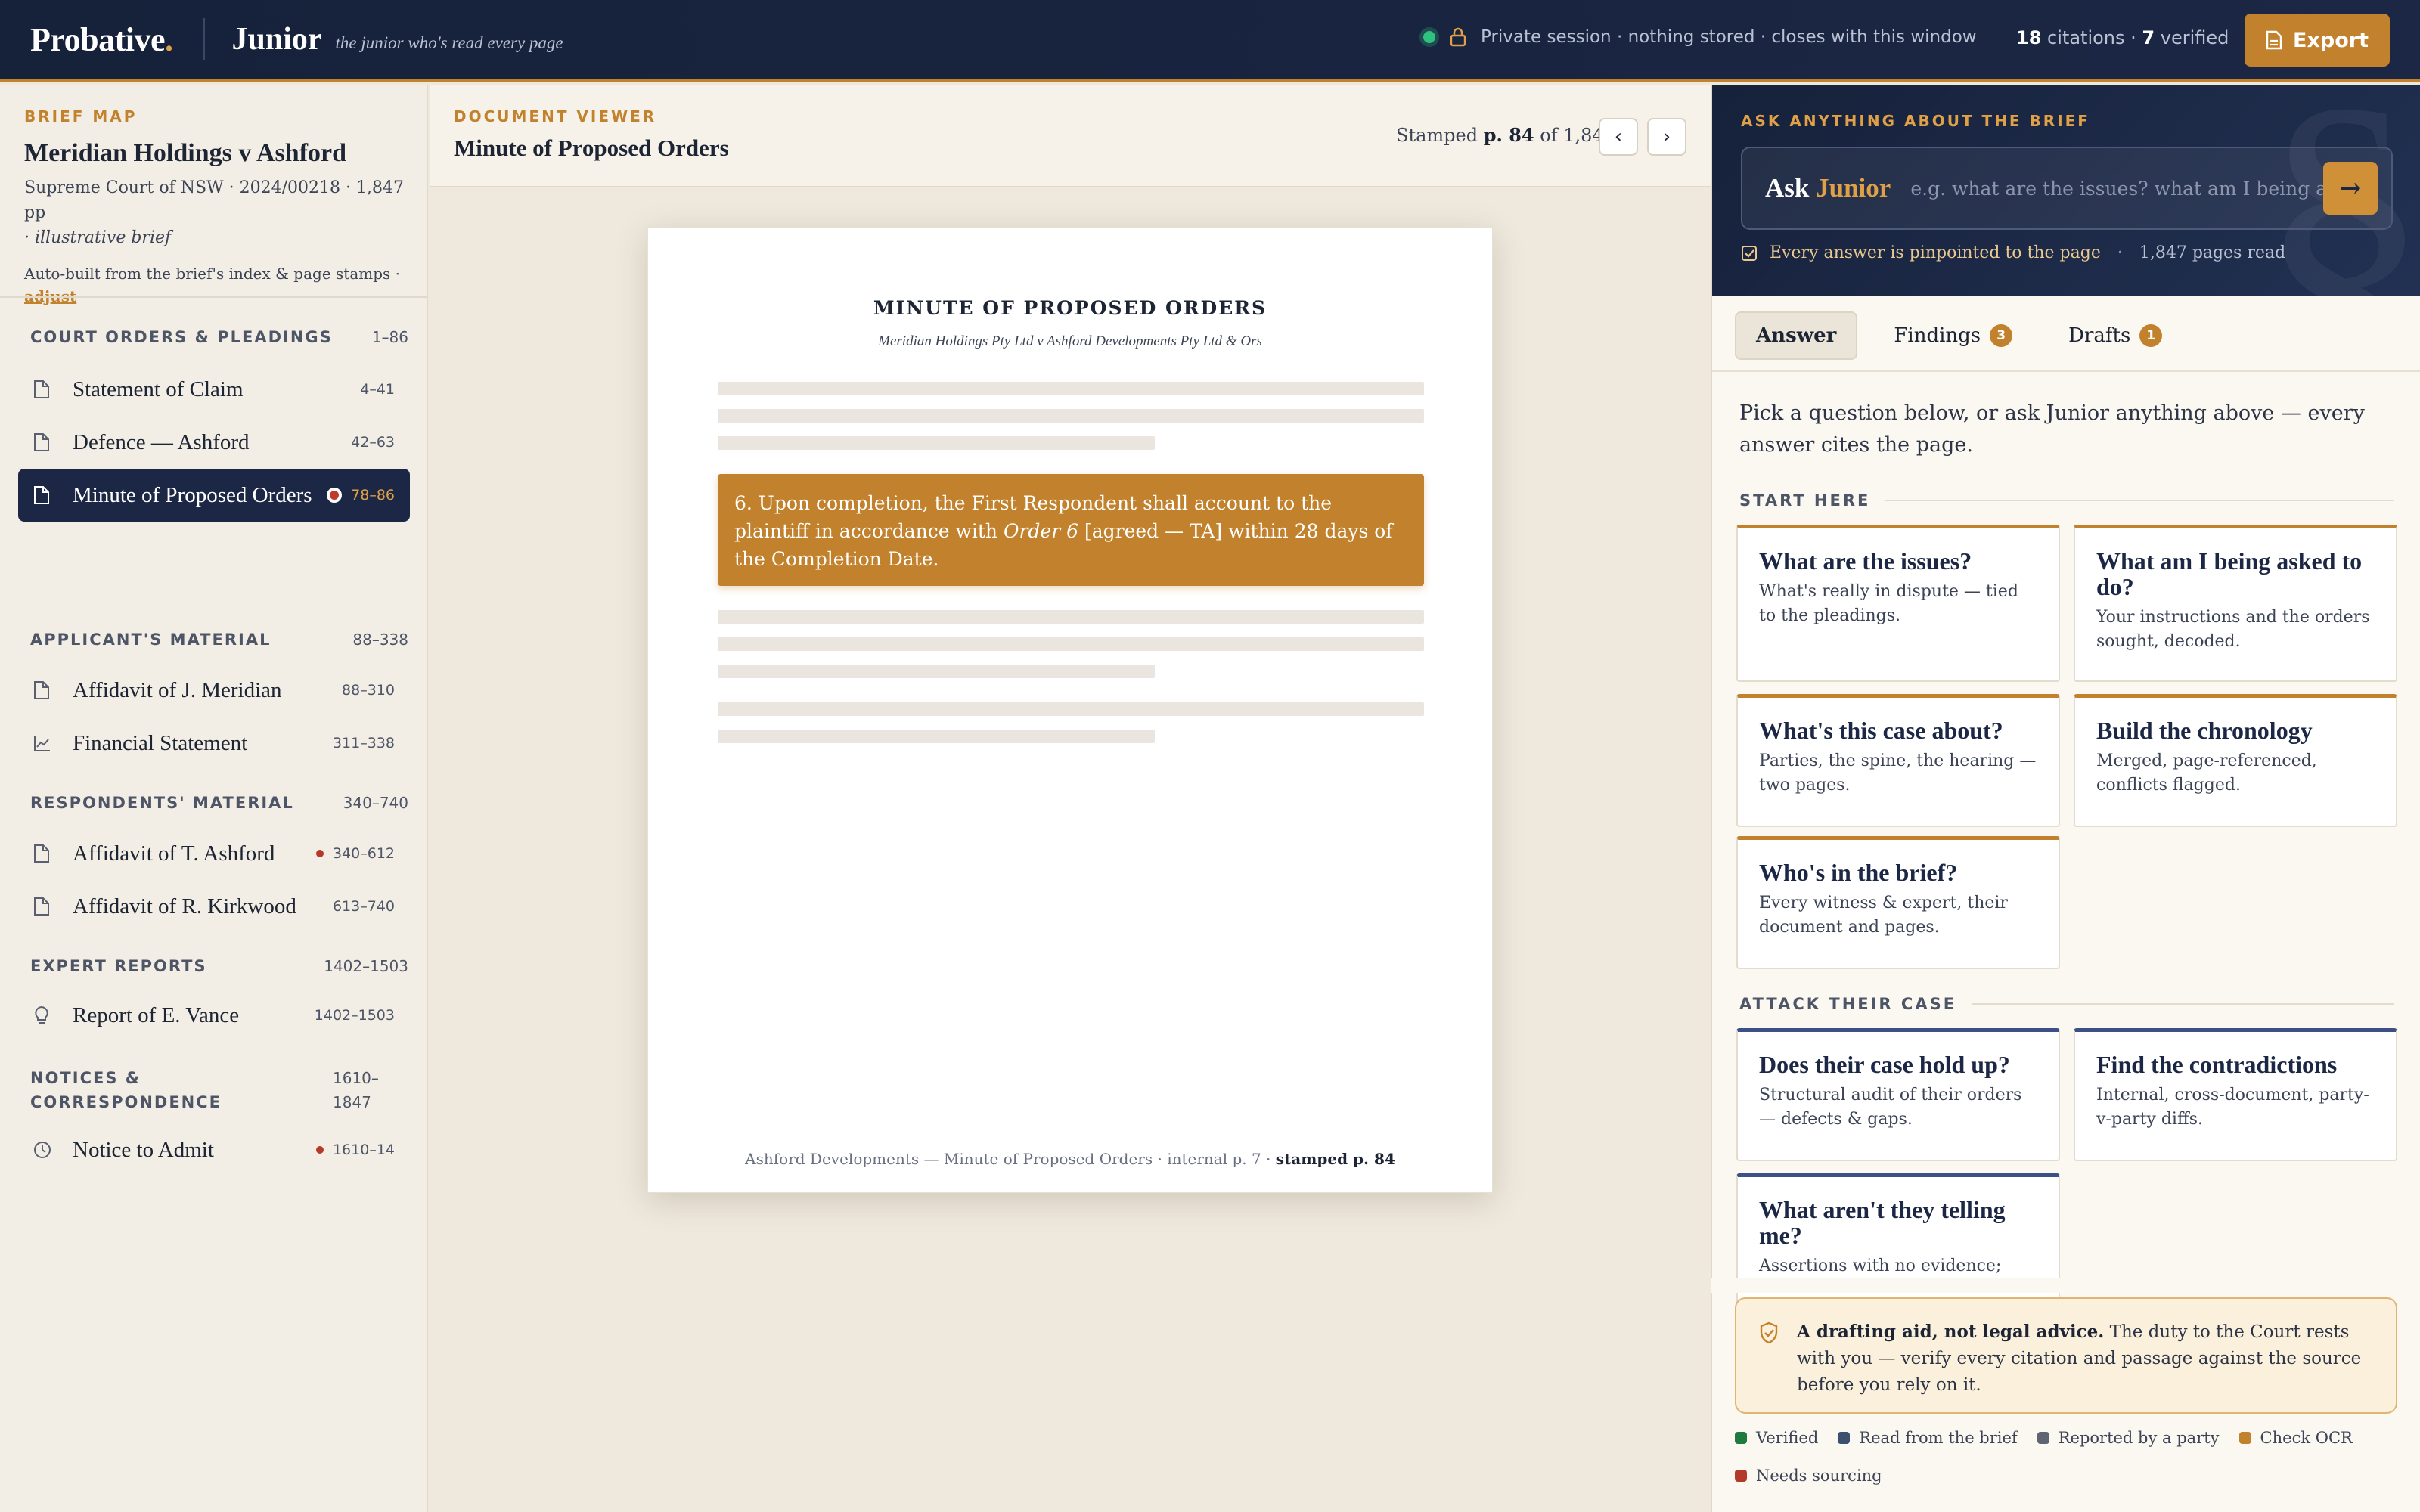 This screenshot has width=2420, height=1512. Describe the element at coordinates (214, 297) in the screenshot. I see `sidebar-divider` at that location.